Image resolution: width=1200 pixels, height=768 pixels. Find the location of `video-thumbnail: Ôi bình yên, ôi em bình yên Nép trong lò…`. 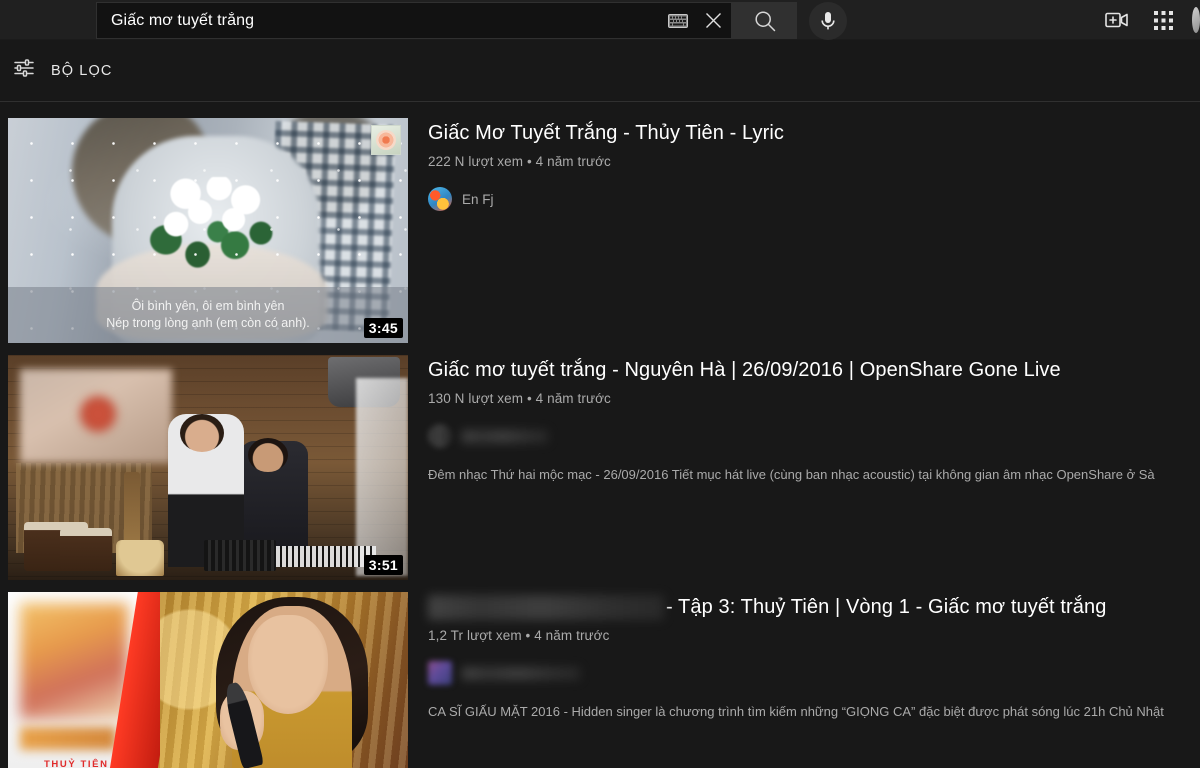

video-thumbnail: Ôi bình yên, ôi em bình yên Nép trong lò… is located at coordinates (208, 230).